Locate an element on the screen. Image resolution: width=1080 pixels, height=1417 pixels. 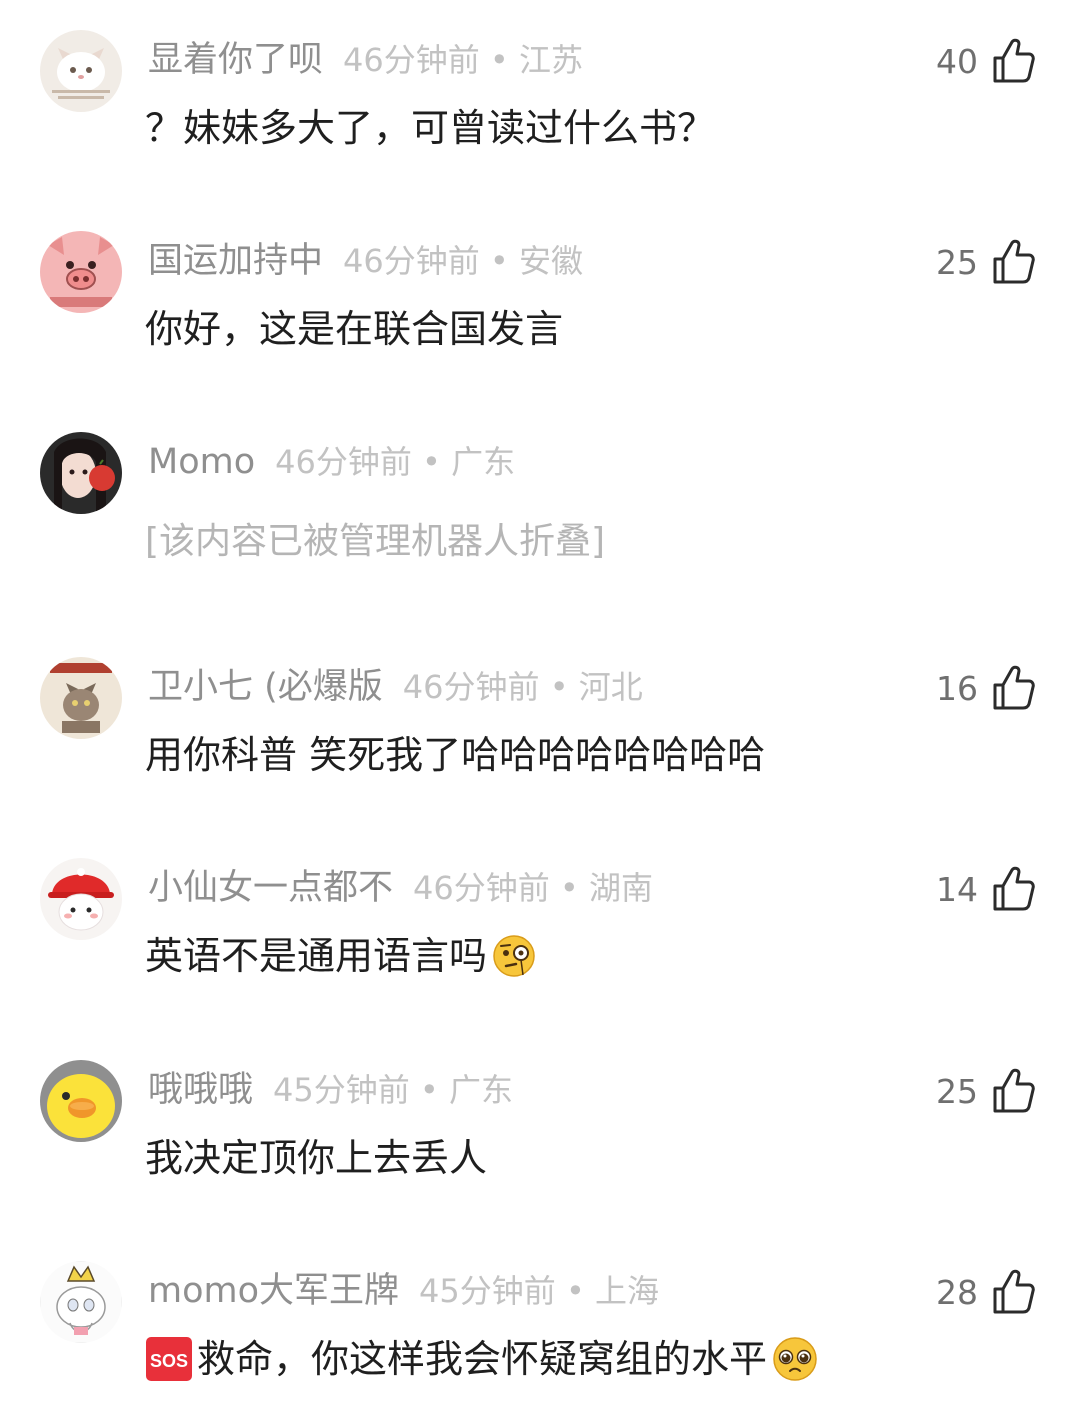
comment-text: 救命，你这样我会怀疑窝组的水平 is located at coordinates (482, 1359).